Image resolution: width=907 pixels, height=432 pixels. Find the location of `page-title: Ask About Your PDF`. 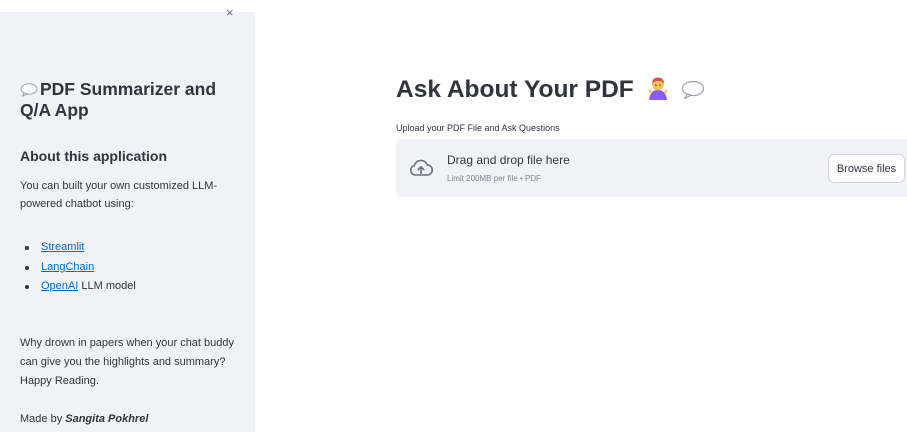

page-title: Ask About Your PDF is located at coordinates (550, 90).